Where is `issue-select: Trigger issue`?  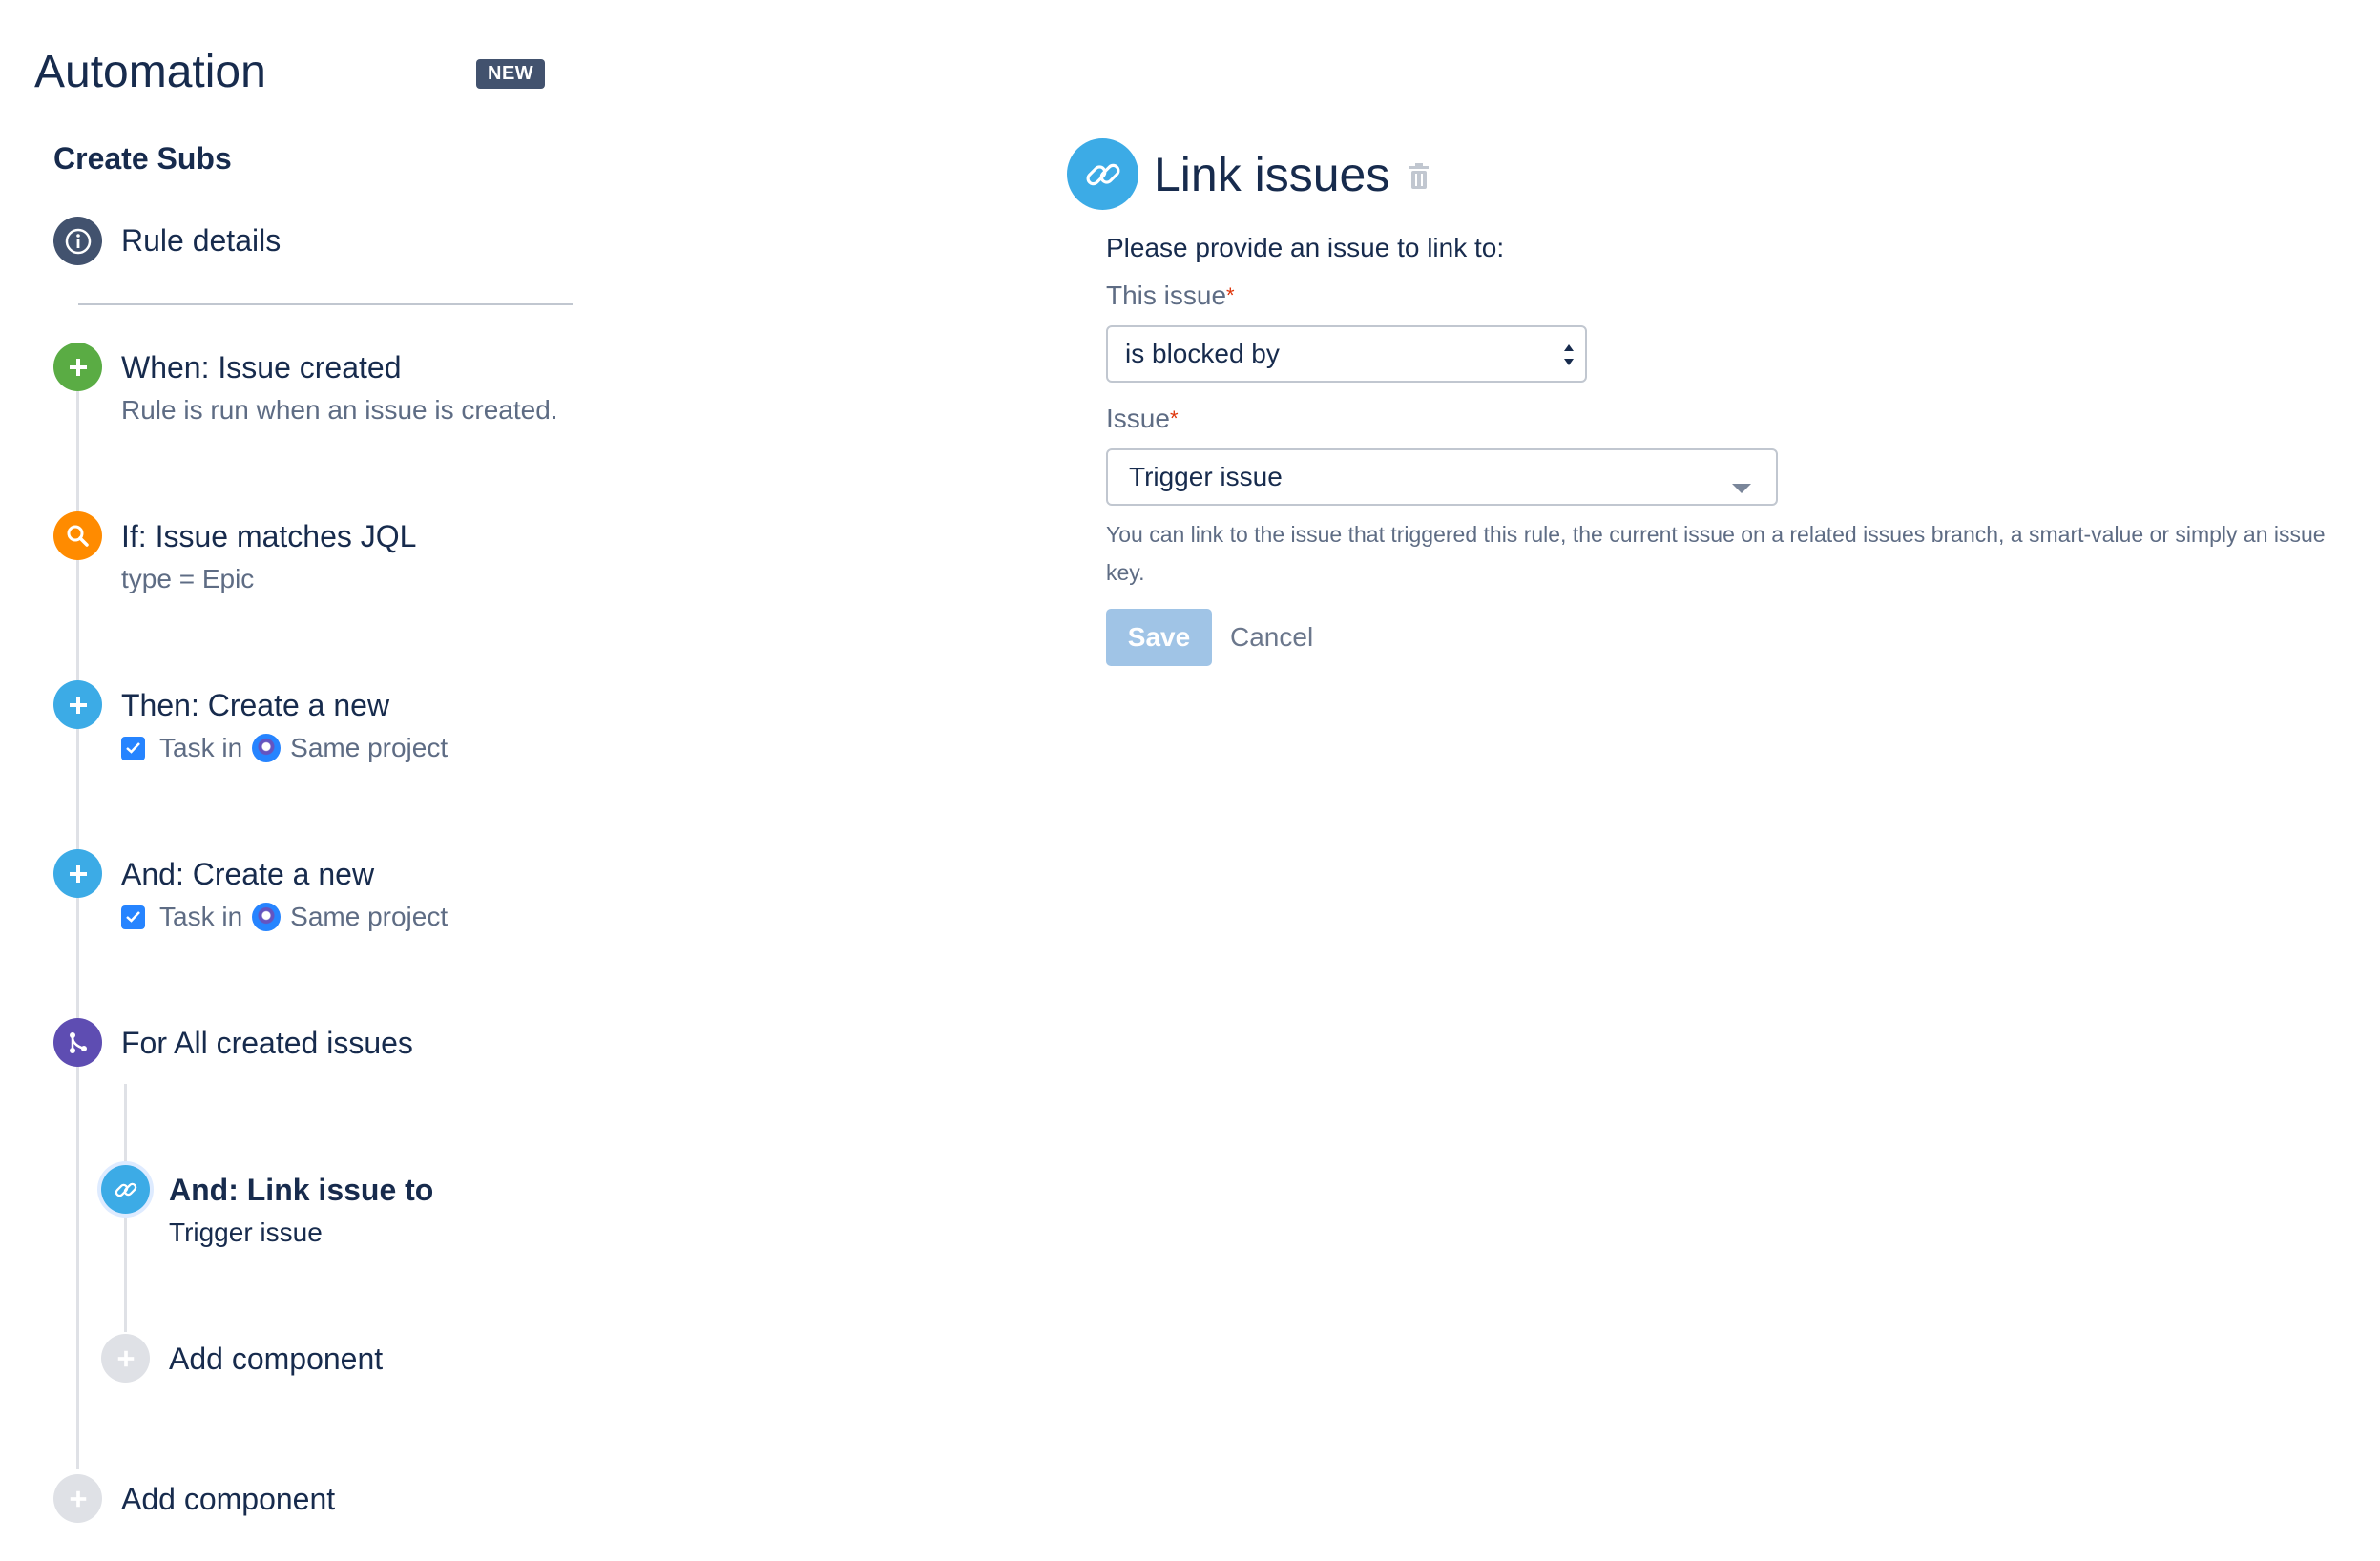
issue-select: Trigger issue is located at coordinates (1442, 477).